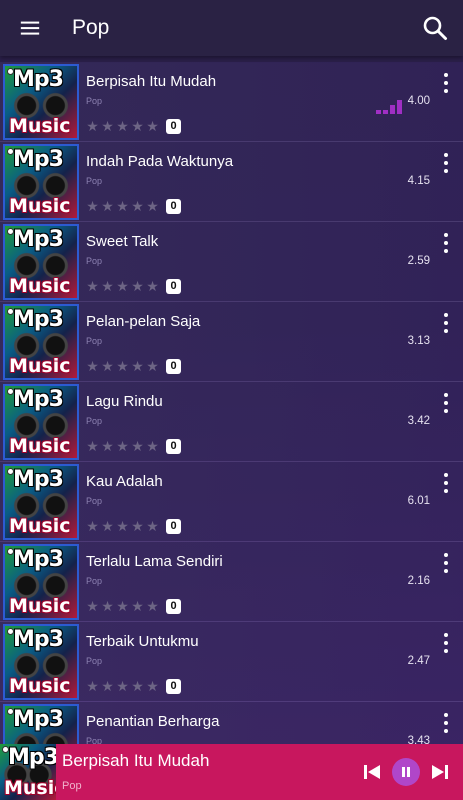 This screenshot has height=800, width=463. I want to click on song-row: Mp3 Music Sweet Talk Pop ★ ★ ★ ★ ★ 0 2.59, so click(231, 262).